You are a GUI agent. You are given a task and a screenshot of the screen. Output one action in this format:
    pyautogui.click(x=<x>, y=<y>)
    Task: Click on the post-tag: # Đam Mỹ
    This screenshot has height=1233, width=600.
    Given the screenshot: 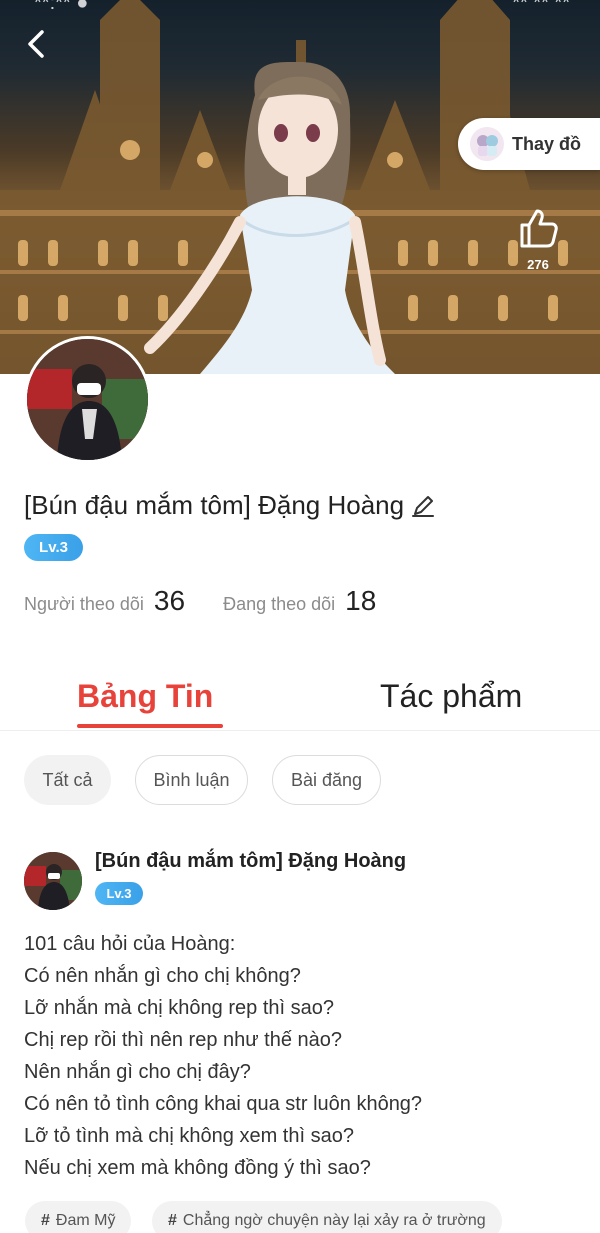 What is the action you would take?
    pyautogui.click(x=78, y=1217)
    